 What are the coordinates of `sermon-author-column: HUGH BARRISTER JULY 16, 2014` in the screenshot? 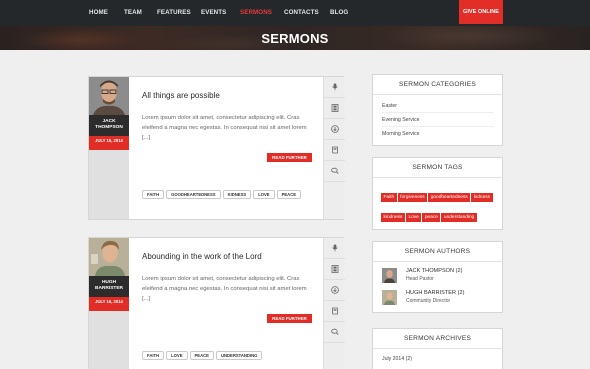 It's located at (109, 303).